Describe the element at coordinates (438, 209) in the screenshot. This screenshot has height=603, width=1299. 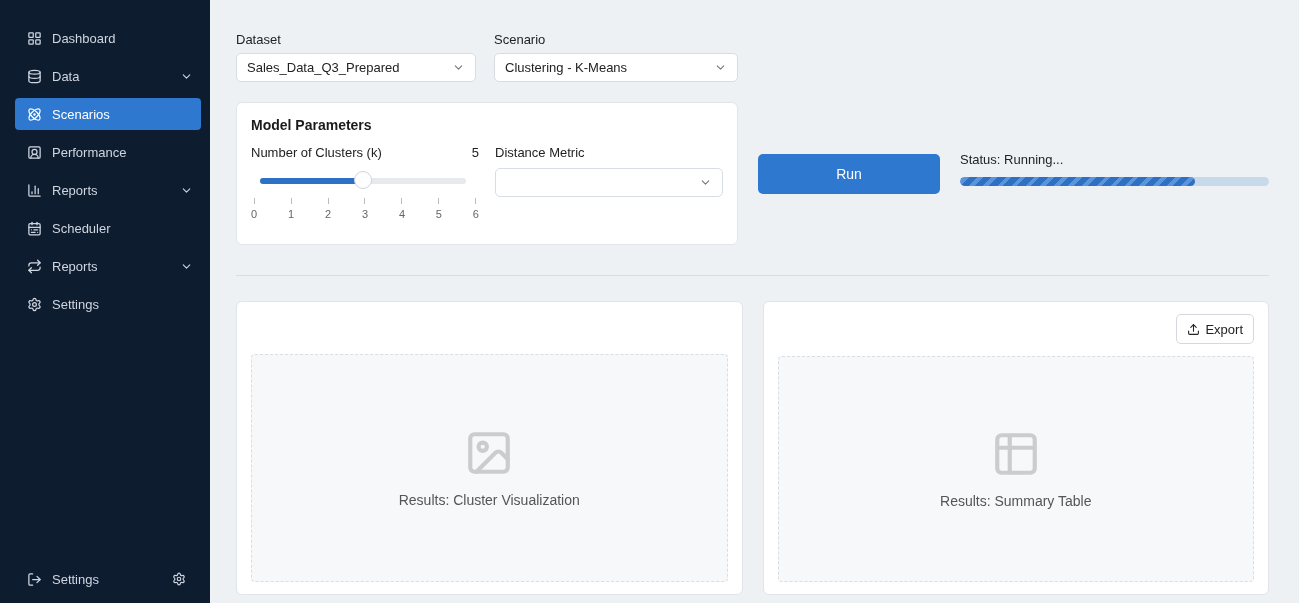
I see `tick-label: 5` at that location.